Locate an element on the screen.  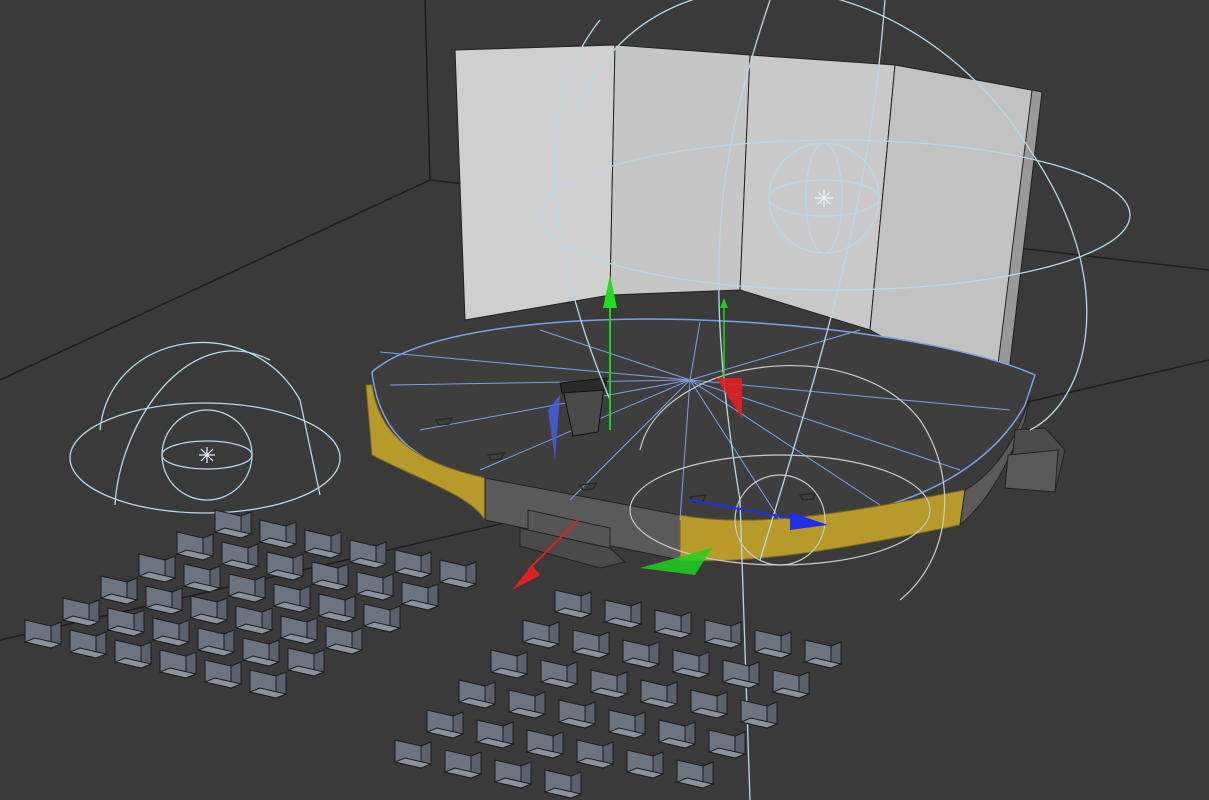
stage-steps-right is located at coordinates (1035, 460).